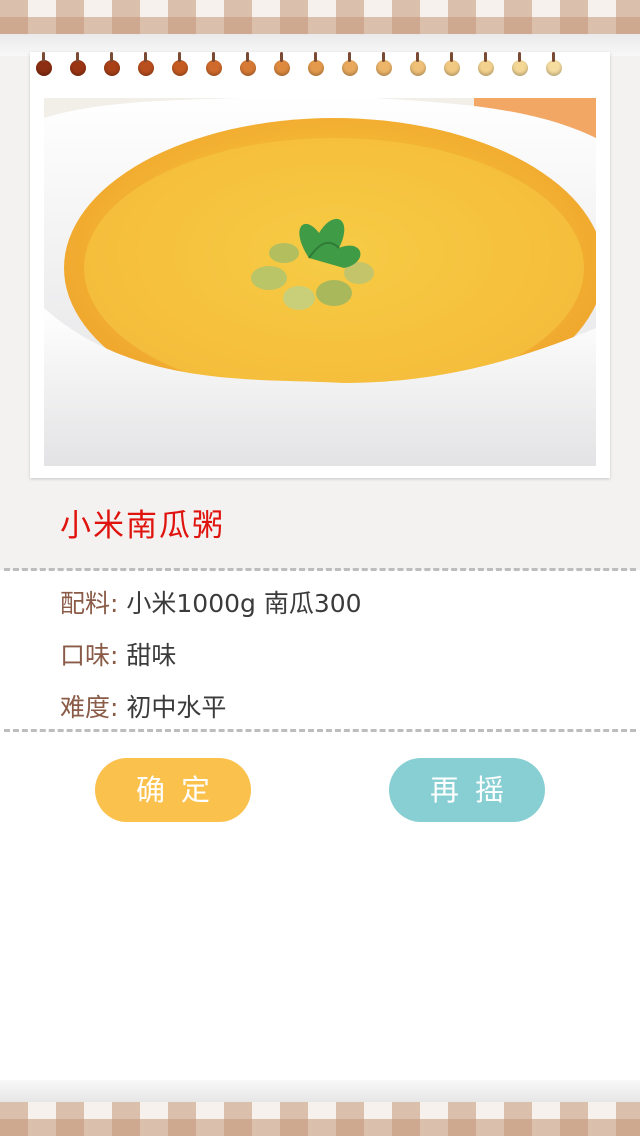  I want to click on ingredients-row: 配料: 小米1000g 南瓜300, so click(211, 602).